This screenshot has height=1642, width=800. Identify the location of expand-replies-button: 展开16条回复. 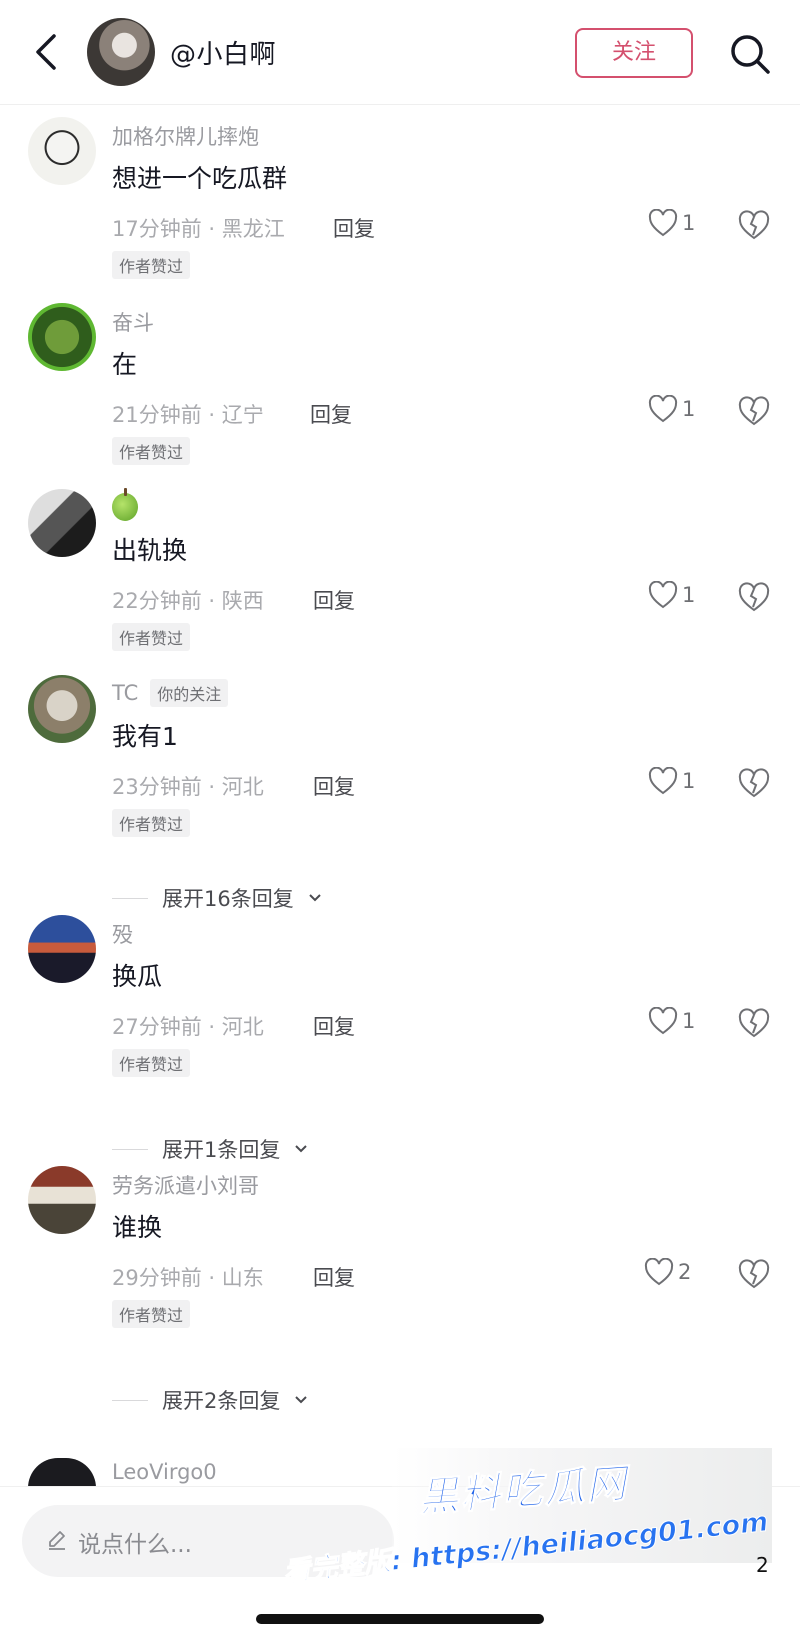
(217, 898).